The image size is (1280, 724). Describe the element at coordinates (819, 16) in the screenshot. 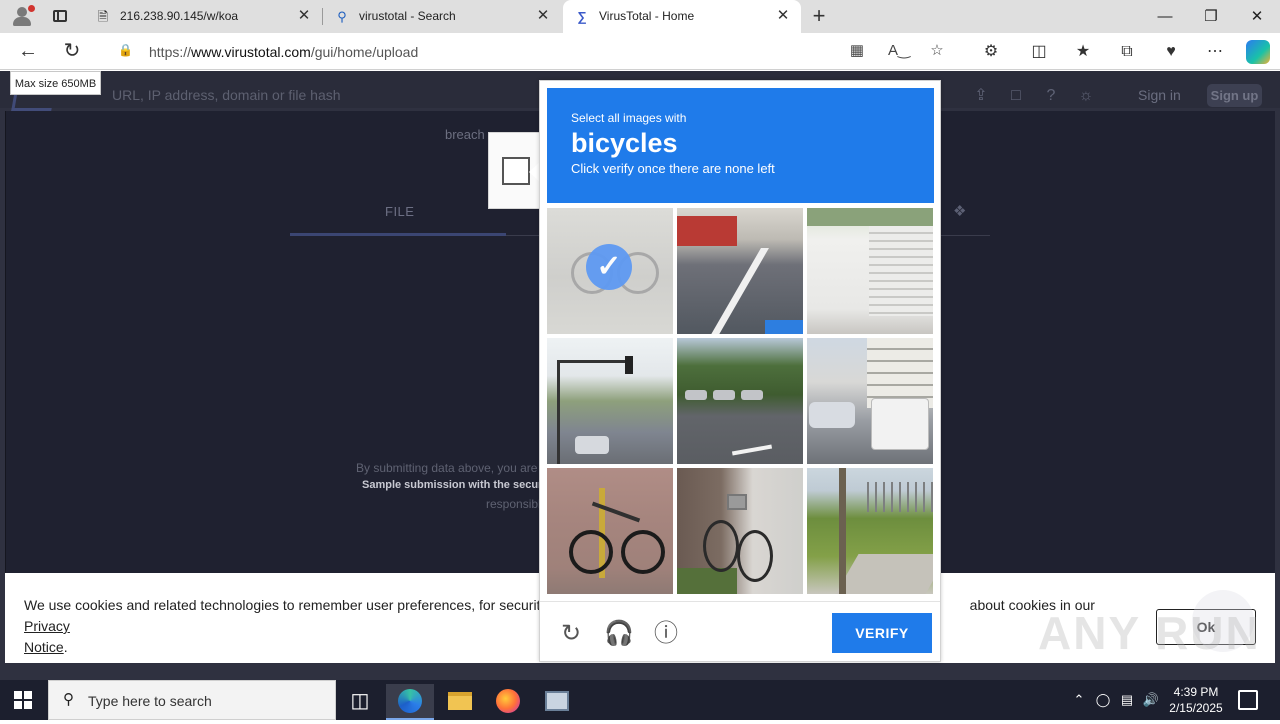

I see `new-tab-button: +` at that location.